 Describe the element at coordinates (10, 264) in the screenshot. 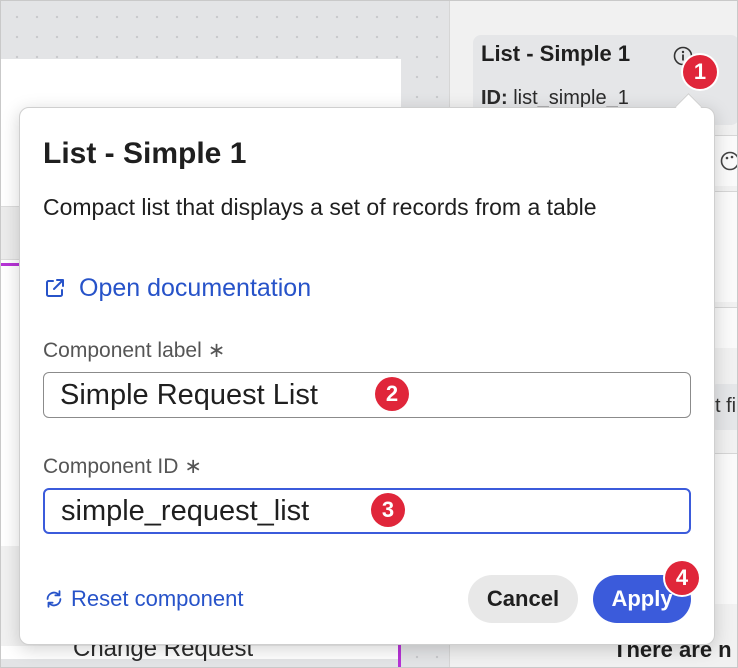

I see `selection-outline-left` at that location.